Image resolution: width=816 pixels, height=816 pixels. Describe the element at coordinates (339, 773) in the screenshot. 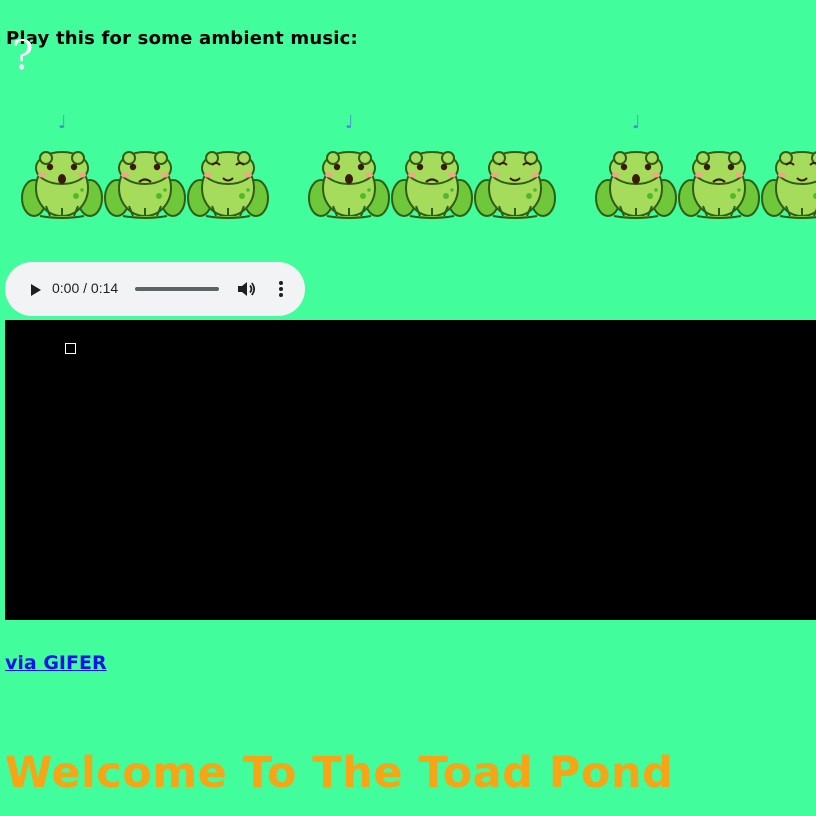

I see `page-heading: Welcome To The Toad Pond` at that location.